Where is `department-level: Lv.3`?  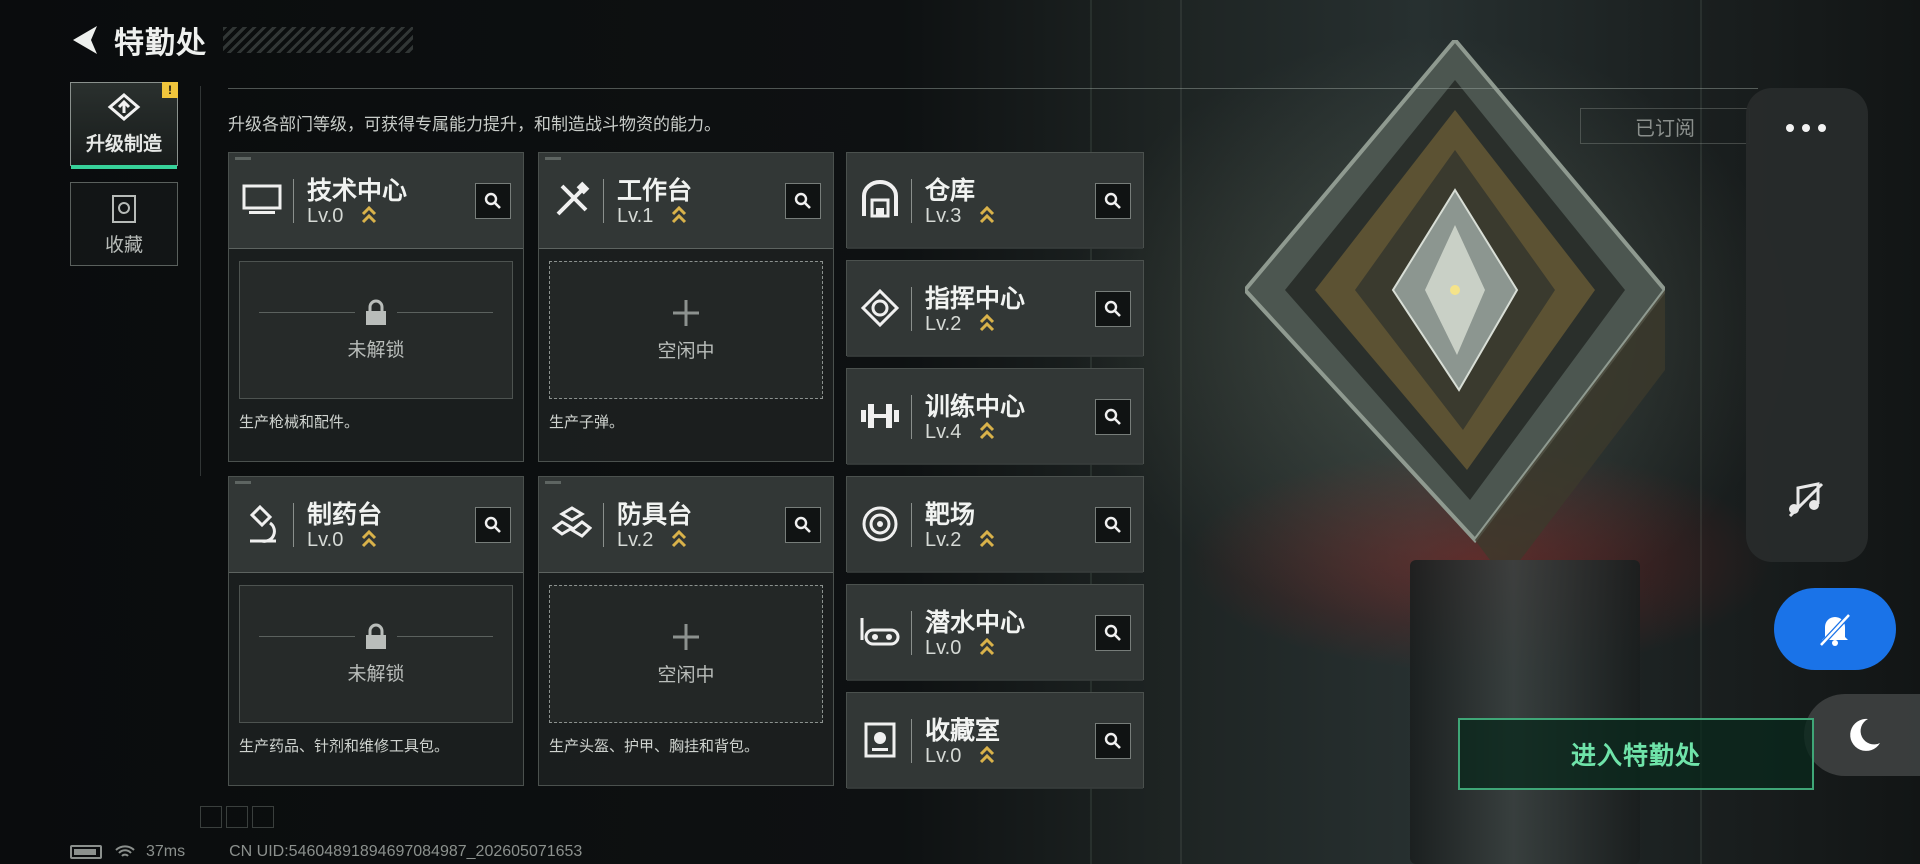
department-level: Lv.3 is located at coordinates (943, 216).